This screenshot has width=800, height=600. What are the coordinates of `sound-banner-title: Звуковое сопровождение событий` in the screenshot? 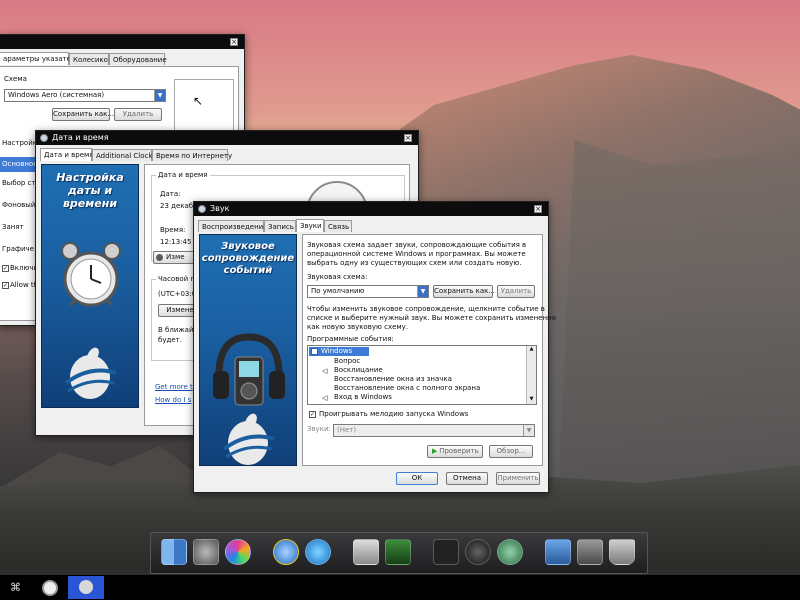 It's located at (248, 258).